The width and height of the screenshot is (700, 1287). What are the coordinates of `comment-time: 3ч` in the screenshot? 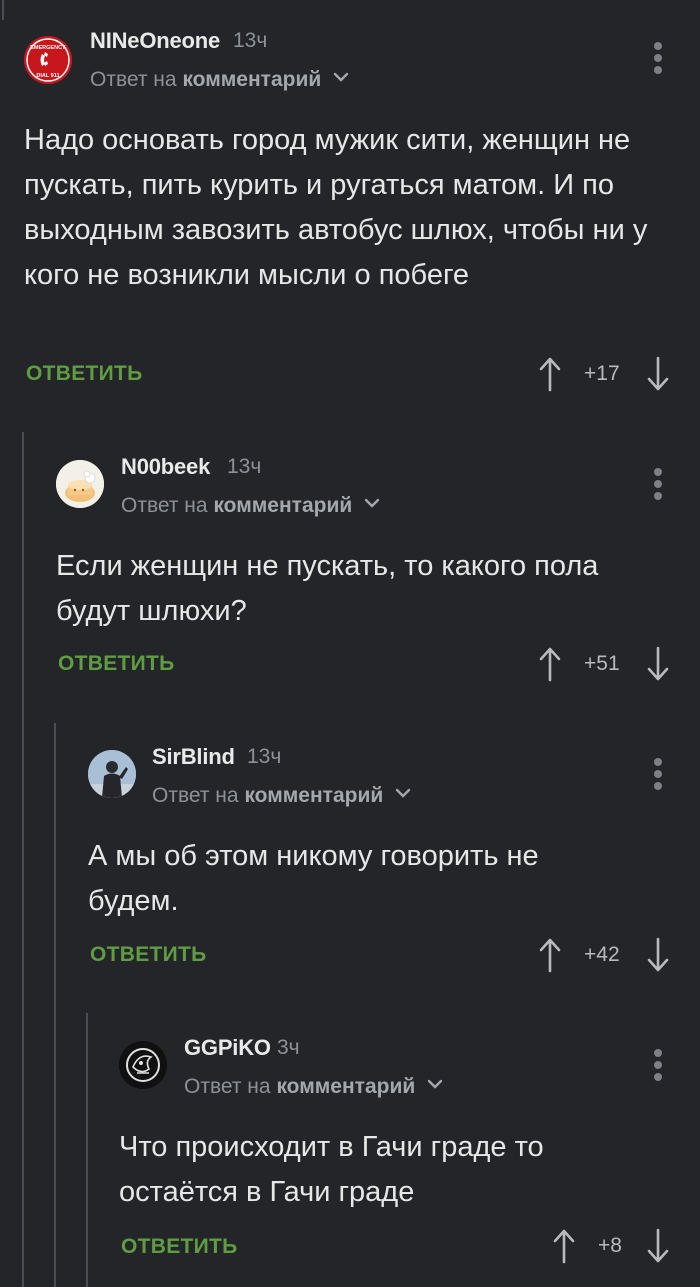 It's located at (288, 1047).